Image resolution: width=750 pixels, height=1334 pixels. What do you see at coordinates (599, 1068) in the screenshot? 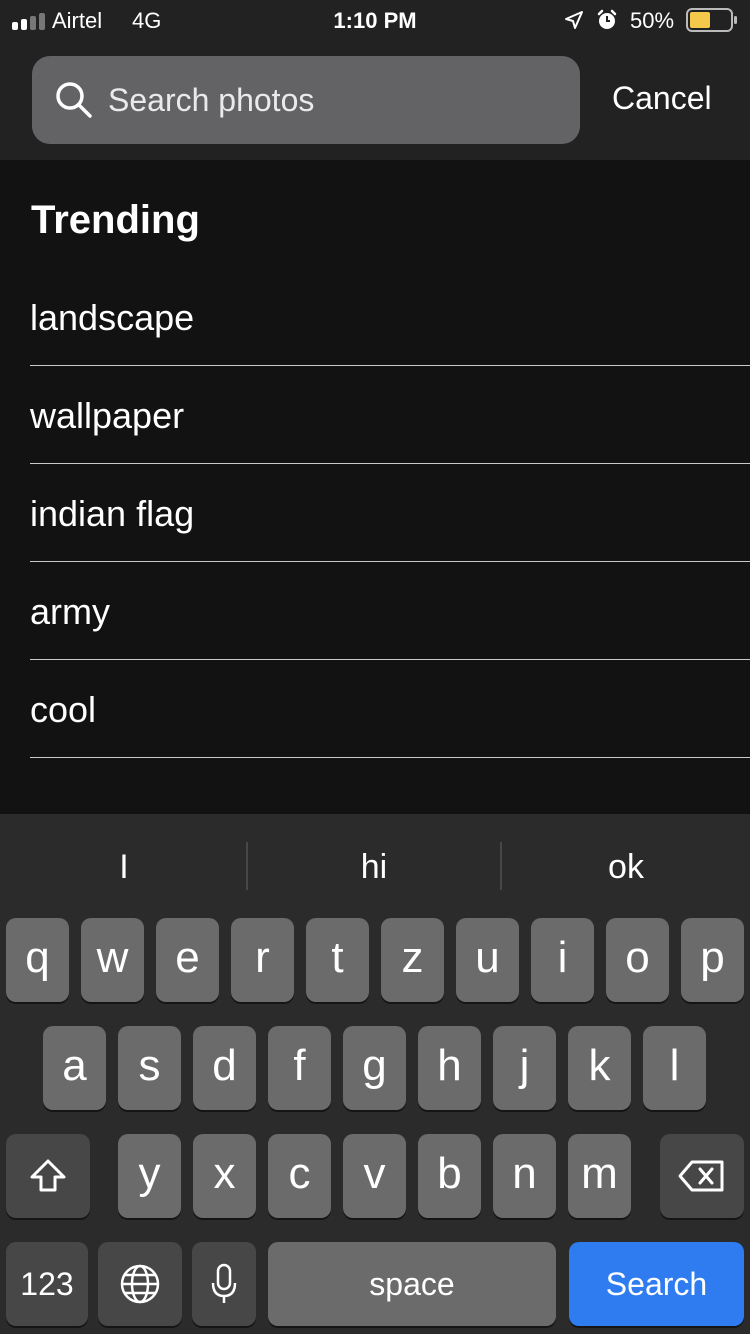
I see `key-k: k` at bounding box center [599, 1068].